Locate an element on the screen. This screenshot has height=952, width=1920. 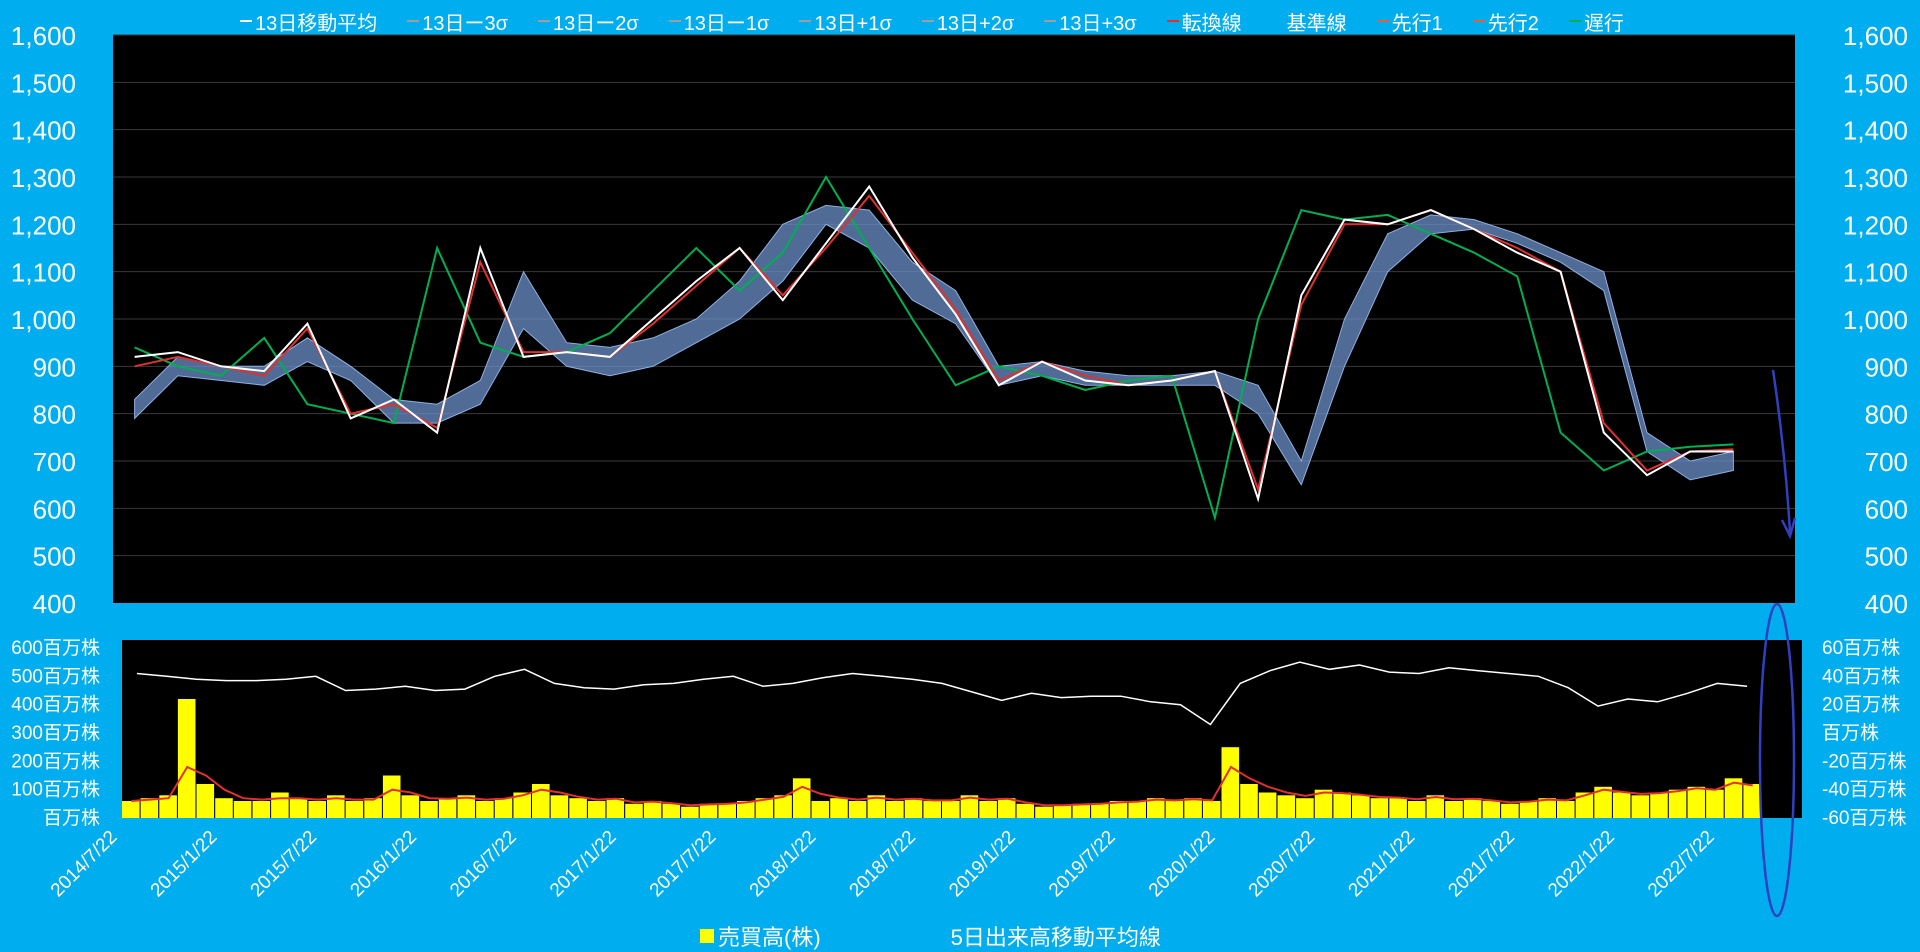
volume-legend-item-0: 売買高(株) is located at coordinates (760, 936).